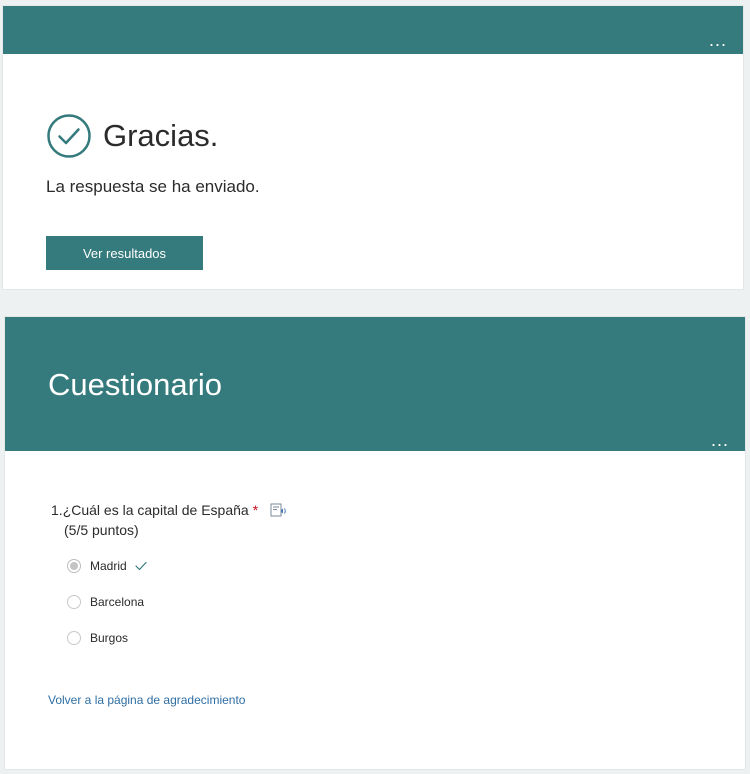 The width and height of the screenshot is (750, 774). I want to click on radio-burgos, so click(74, 638).